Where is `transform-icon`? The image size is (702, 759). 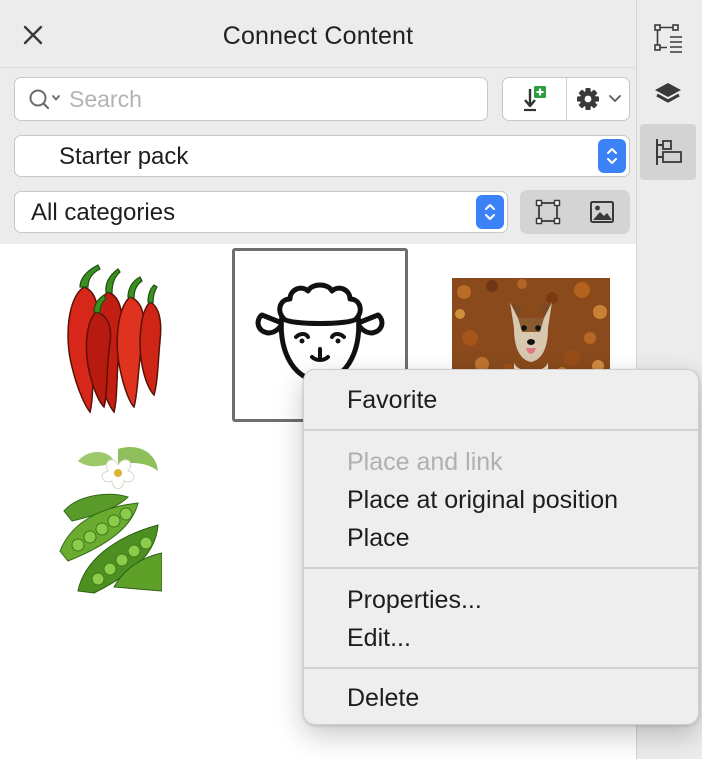
transform-icon is located at coordinates (668, 38).